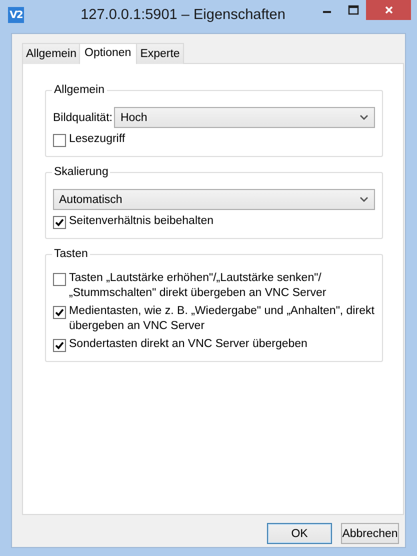  What do you see at coordinates (82, 118) in the screenshot?
I see `field-label: Bildqualität:` at bounding box center [82, 118].